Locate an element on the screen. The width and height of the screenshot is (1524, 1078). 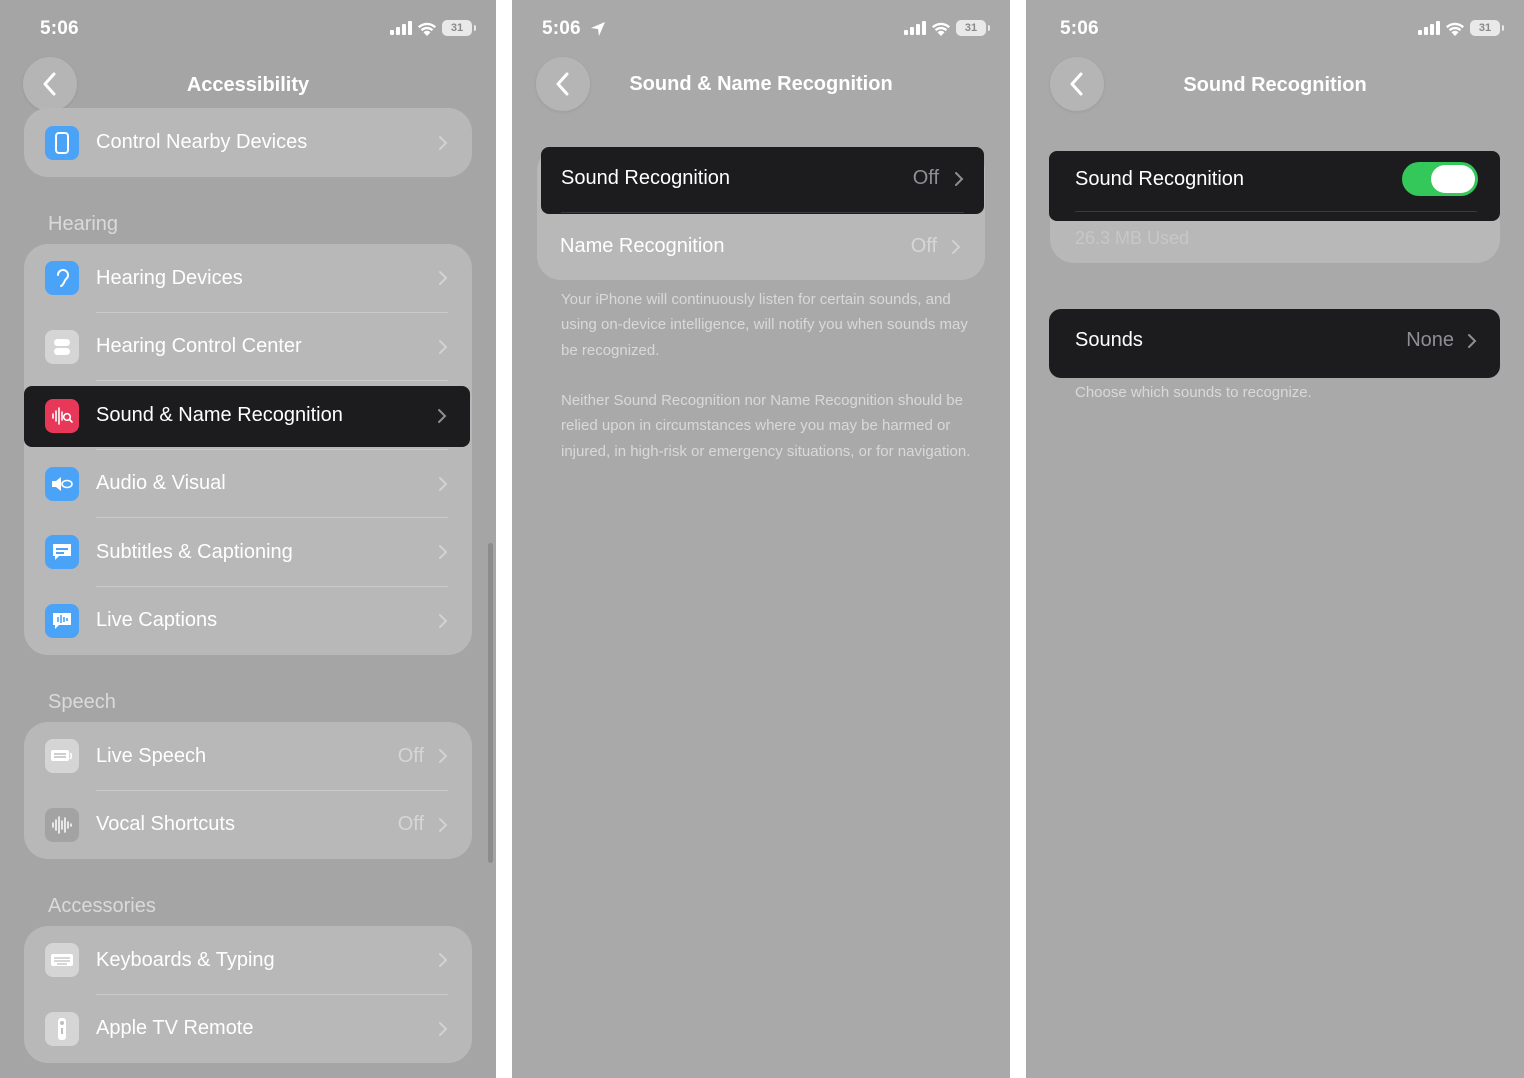
list-item-vocal-shortcuts: Vocal Shortcuts Off is located at coordinates (248, 825).